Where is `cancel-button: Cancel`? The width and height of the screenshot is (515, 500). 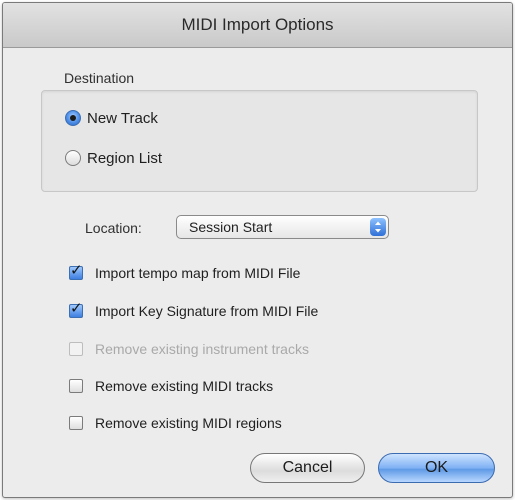
cancel-button: Cancel is located at coordinates (307, 468).